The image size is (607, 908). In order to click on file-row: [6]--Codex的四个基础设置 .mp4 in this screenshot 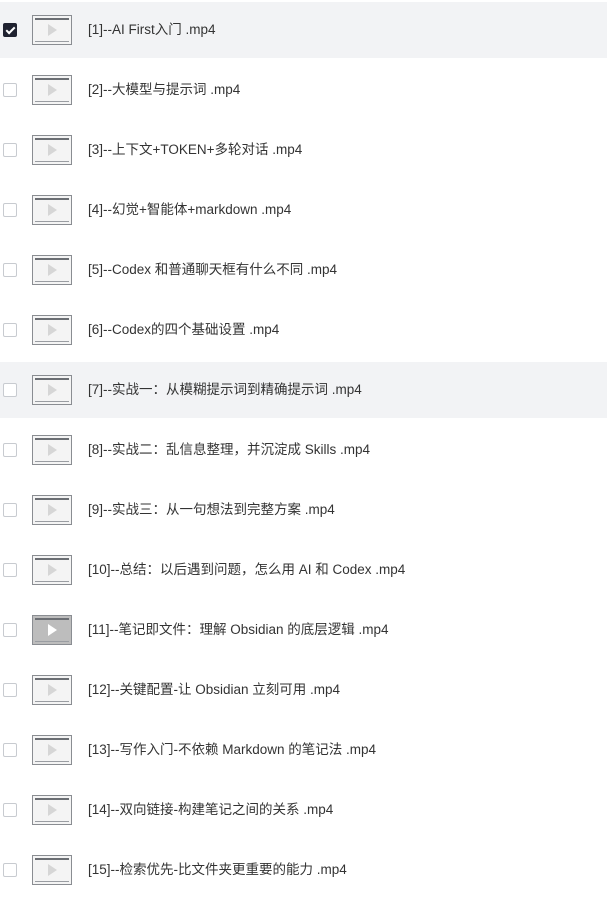, I will do `click(303, 330)`.